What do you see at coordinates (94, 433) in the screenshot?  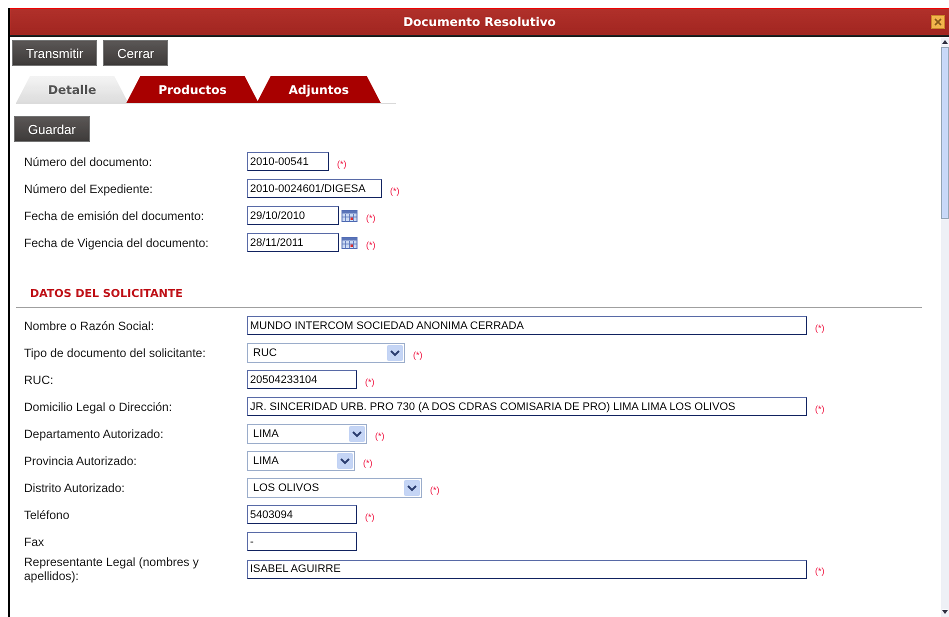 I see `field-label: Departamento Autorizado:` at bounding box center [94, 433].